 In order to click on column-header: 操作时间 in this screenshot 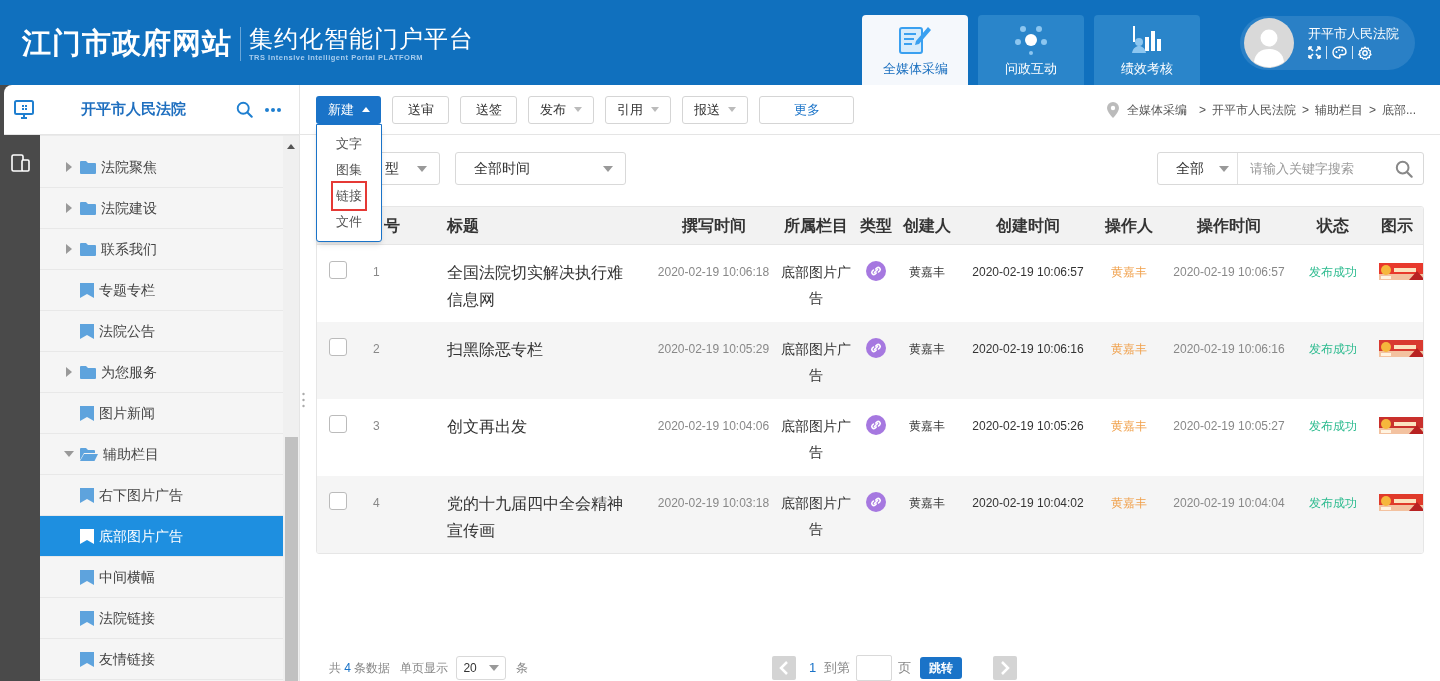, I will do `click(1229, 225)`.